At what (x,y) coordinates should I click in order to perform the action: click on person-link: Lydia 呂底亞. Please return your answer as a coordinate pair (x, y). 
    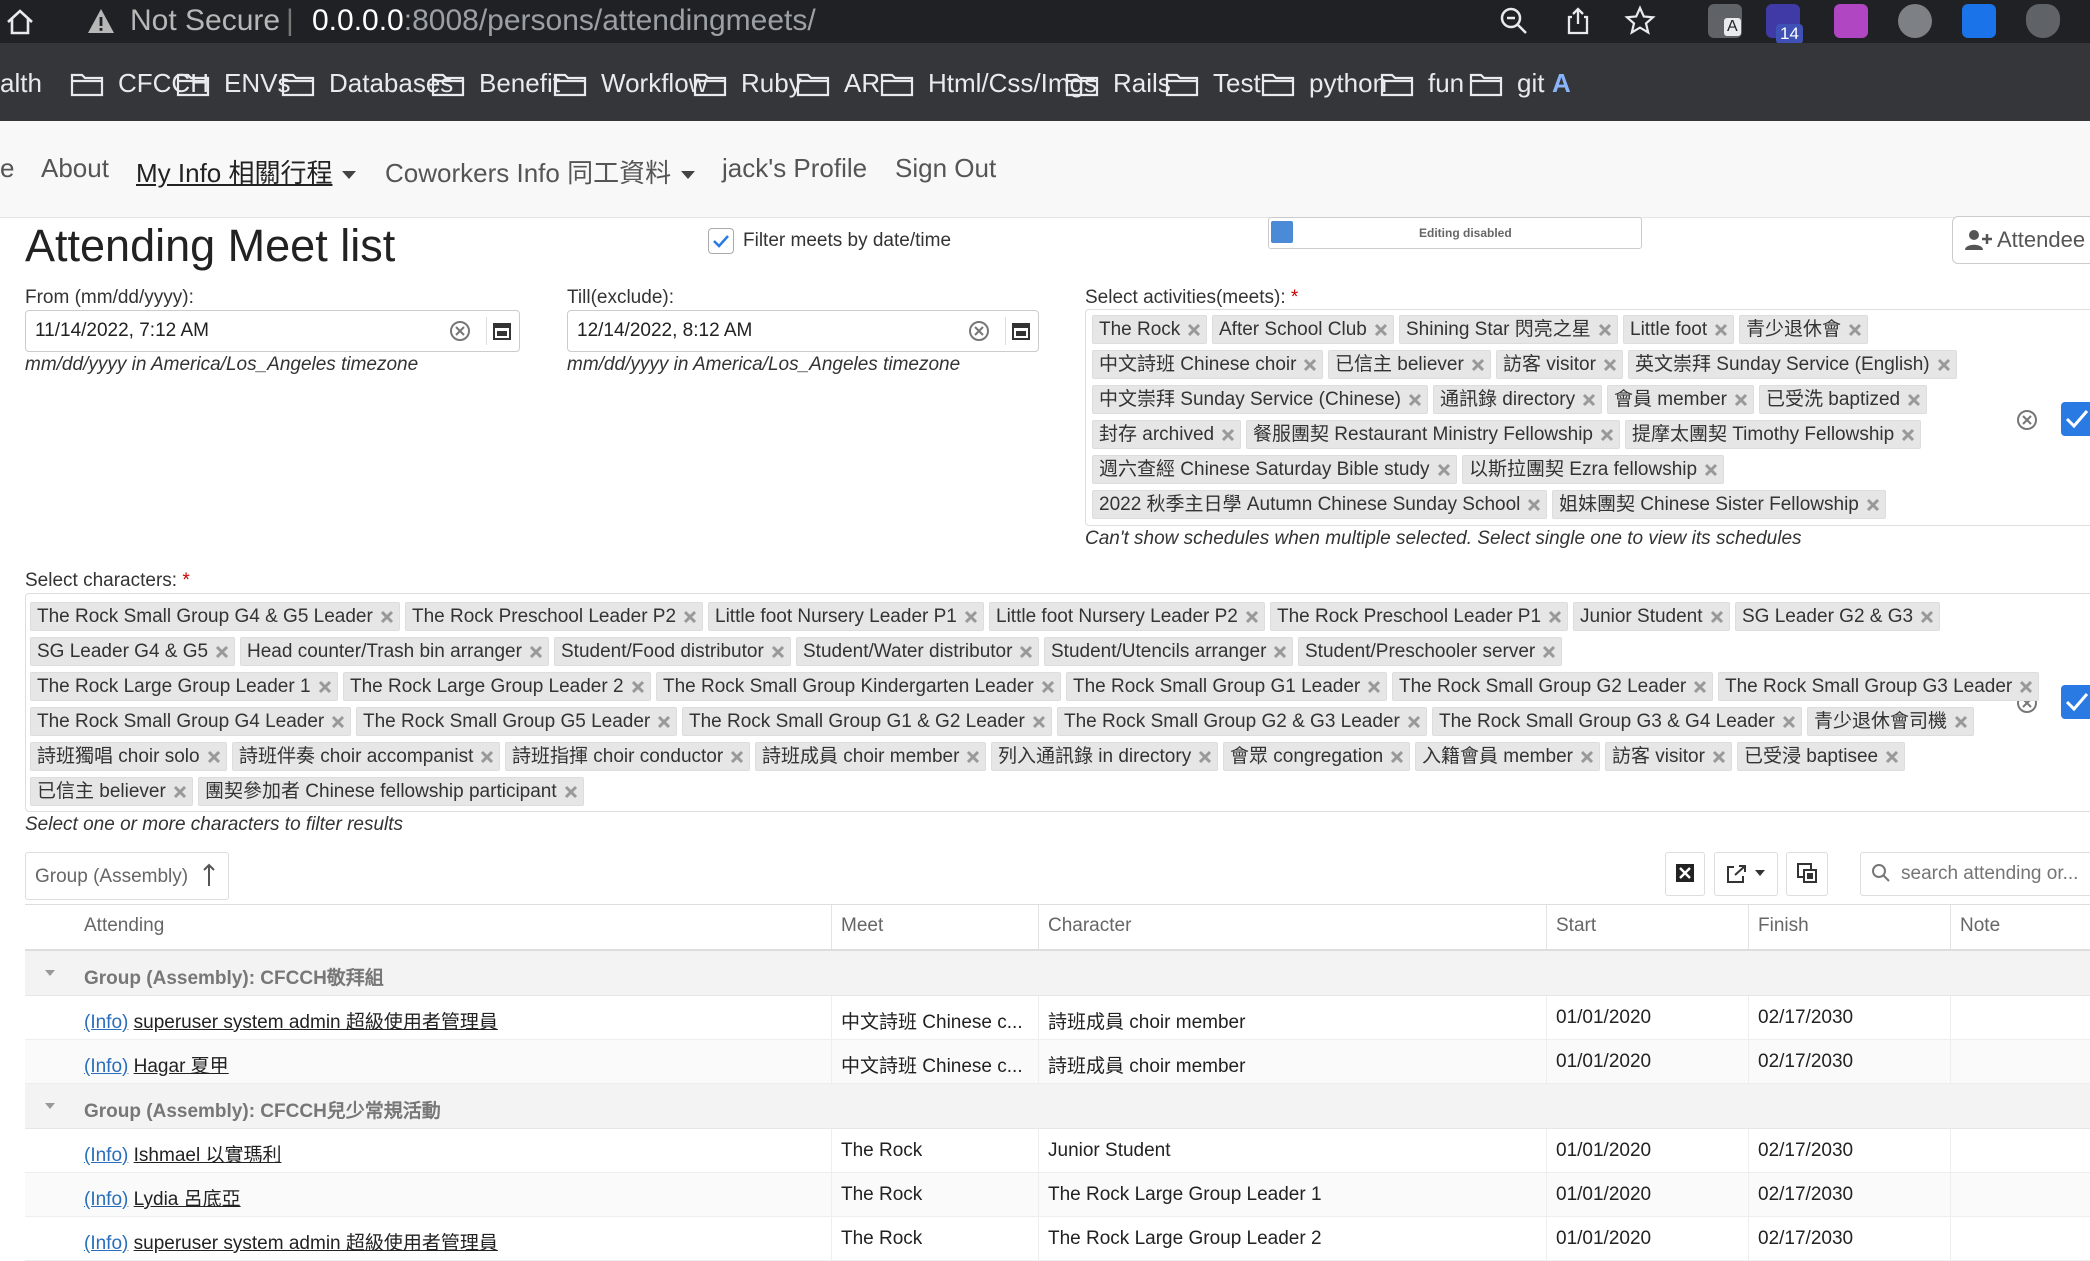
    Looking at the image, I should click on (187, 1199).